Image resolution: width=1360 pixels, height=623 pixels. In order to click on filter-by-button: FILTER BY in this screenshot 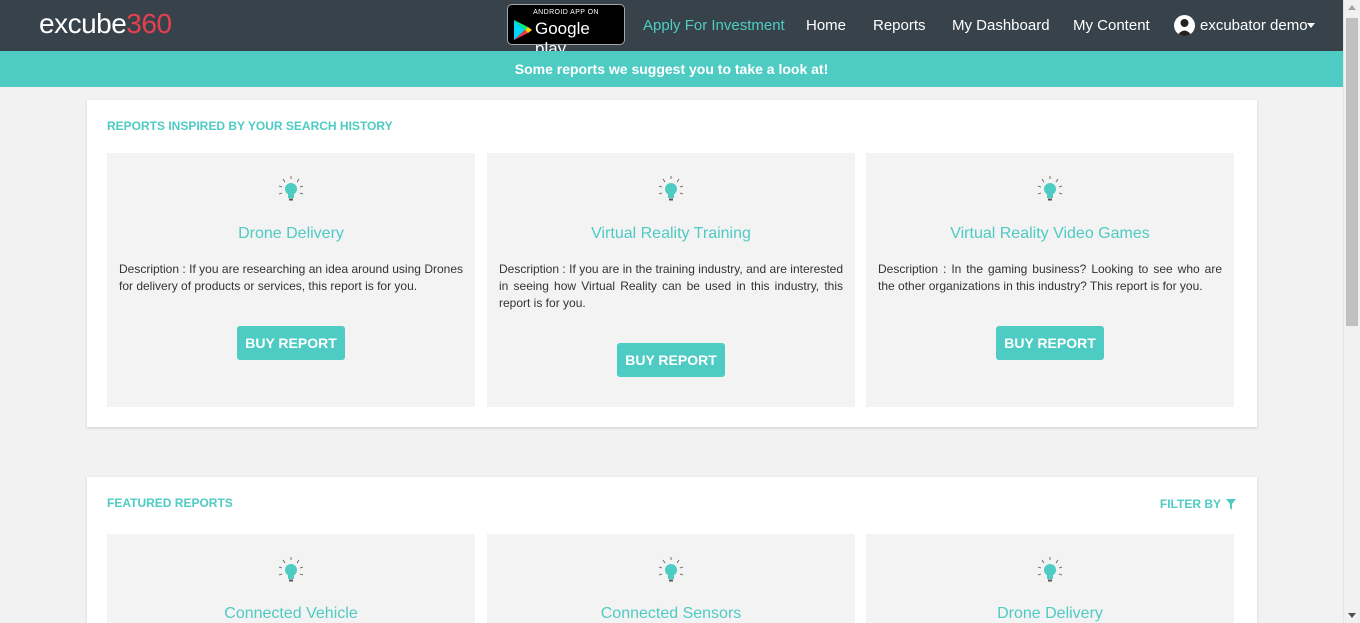, I will do `click(1198, 504)`.